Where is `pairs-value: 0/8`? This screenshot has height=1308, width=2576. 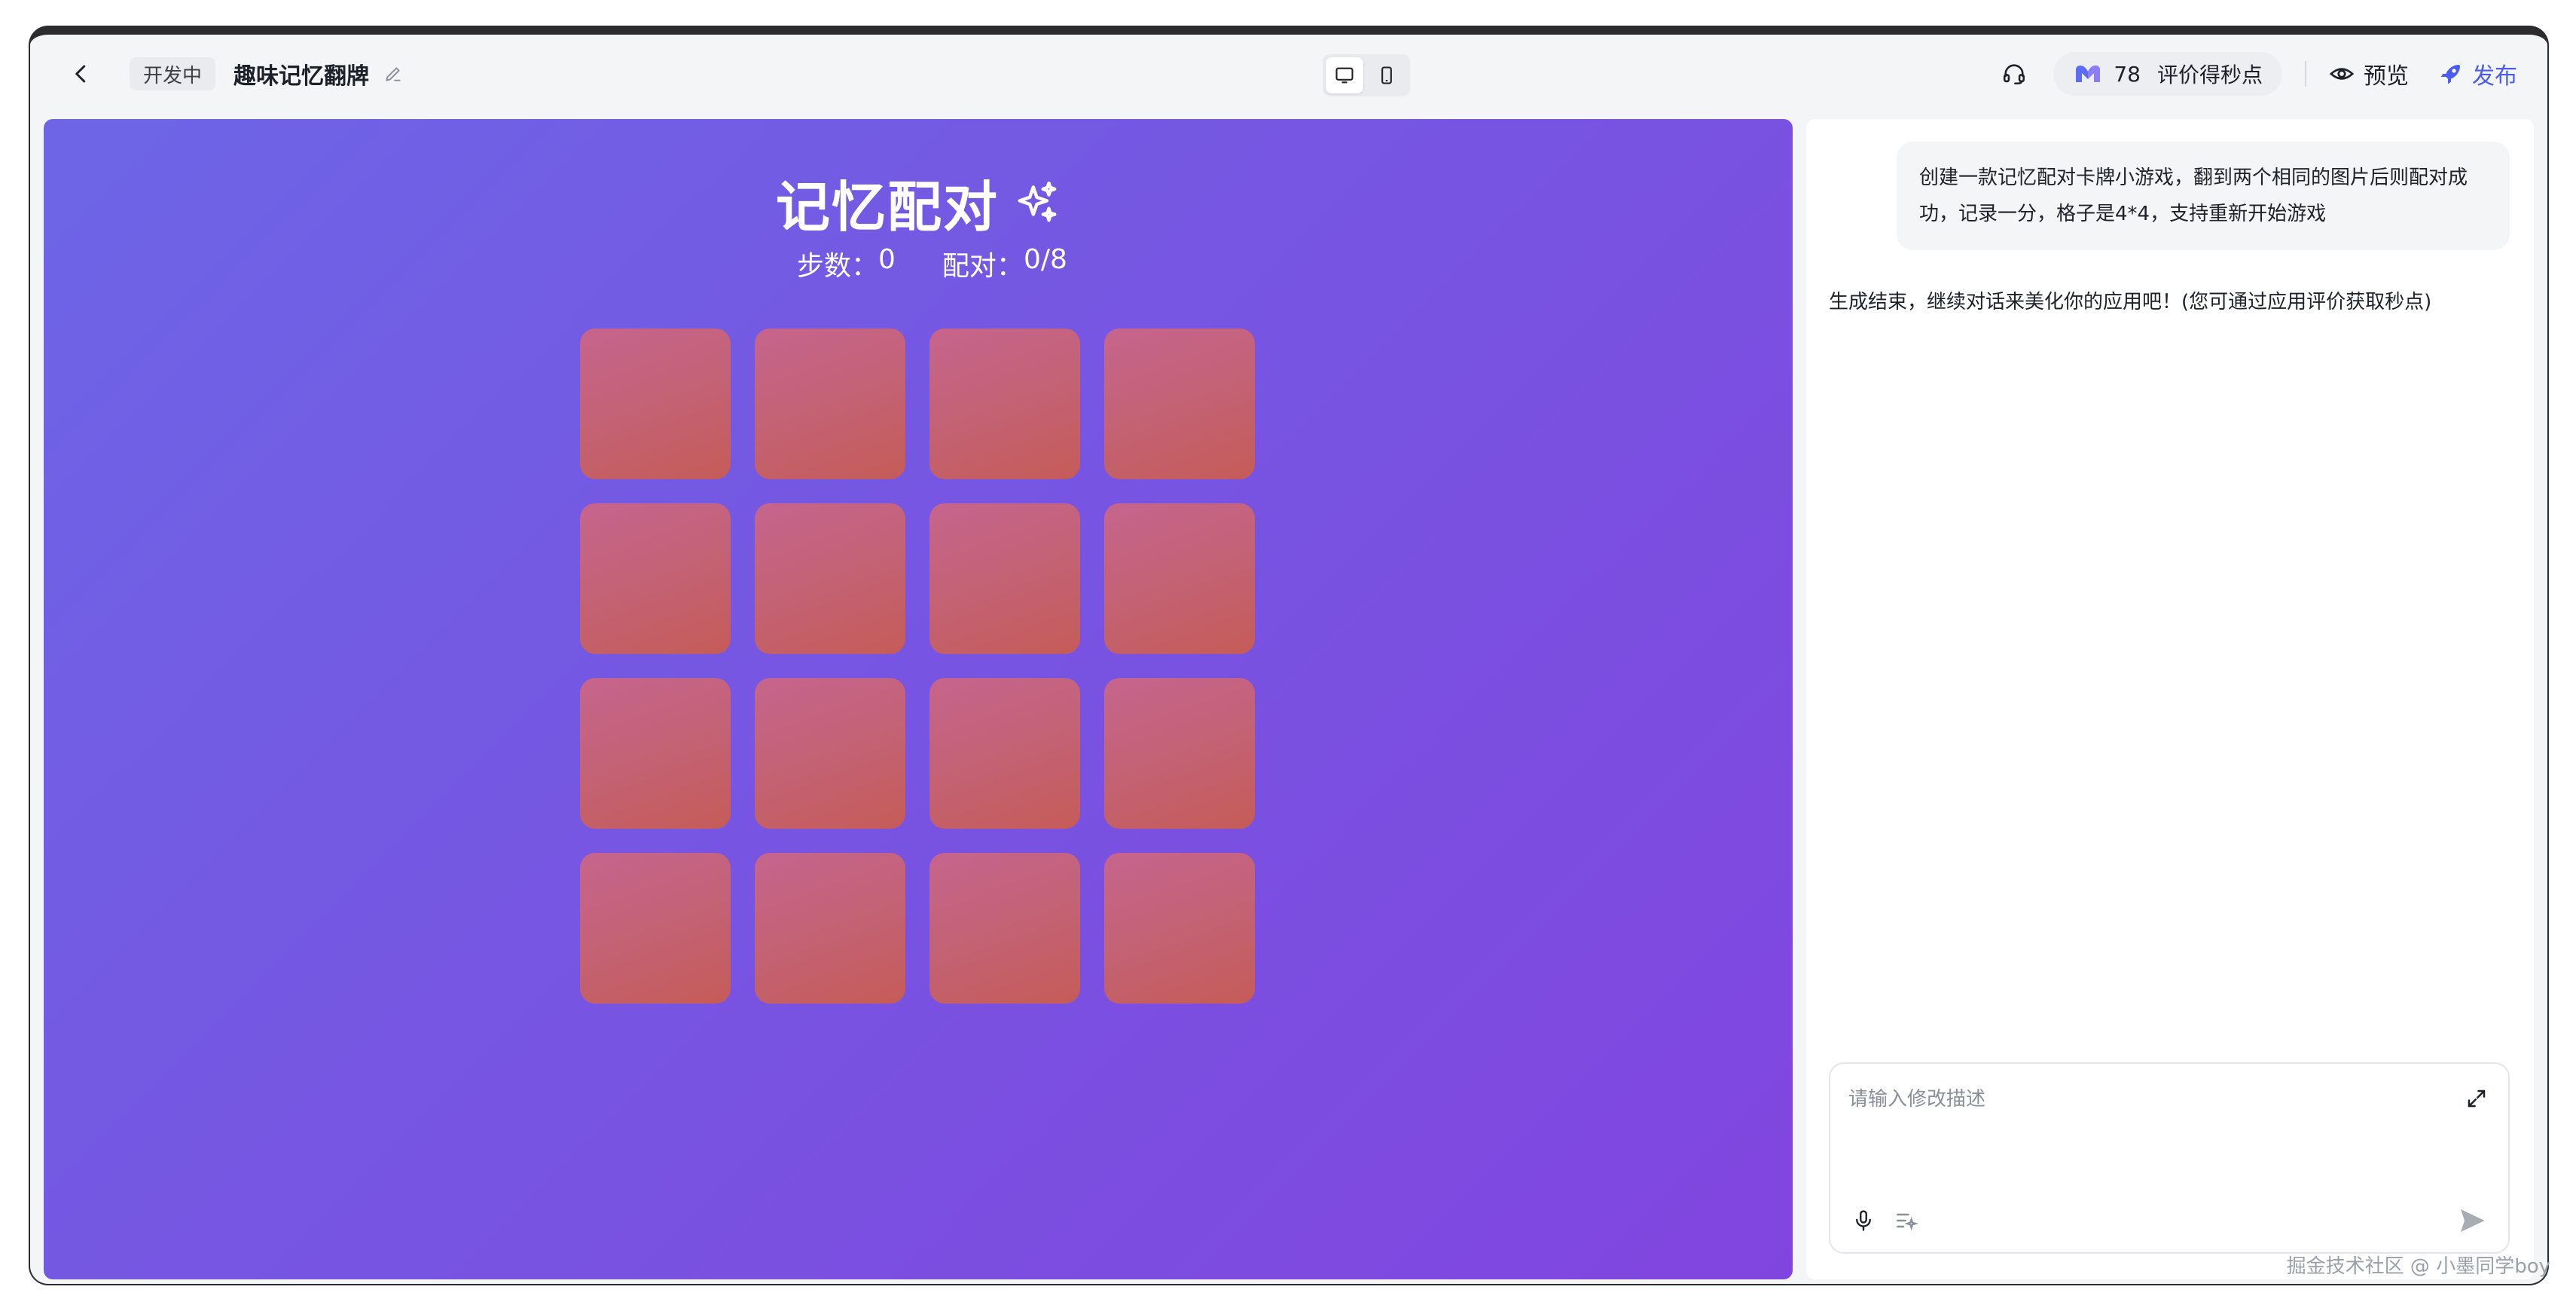 pairs-value: 0/8 is located at coordinates (1045, 259).